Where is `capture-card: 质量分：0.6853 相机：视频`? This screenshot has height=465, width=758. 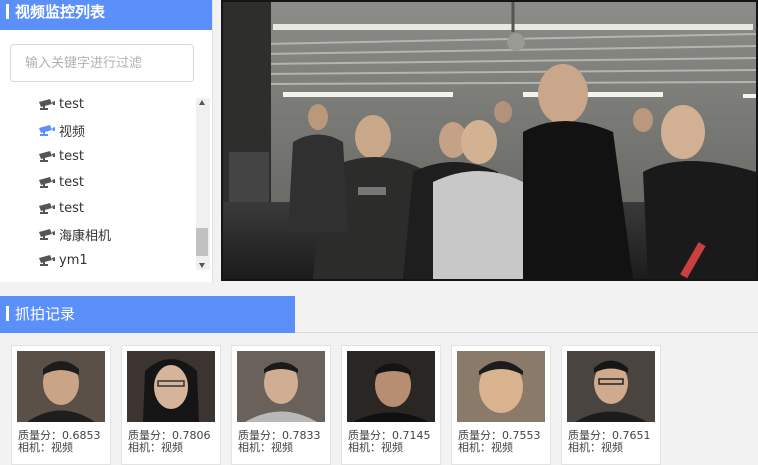
capture-card: 质量分：0.6853 相机：视频 is located at coordinates (61, 405).